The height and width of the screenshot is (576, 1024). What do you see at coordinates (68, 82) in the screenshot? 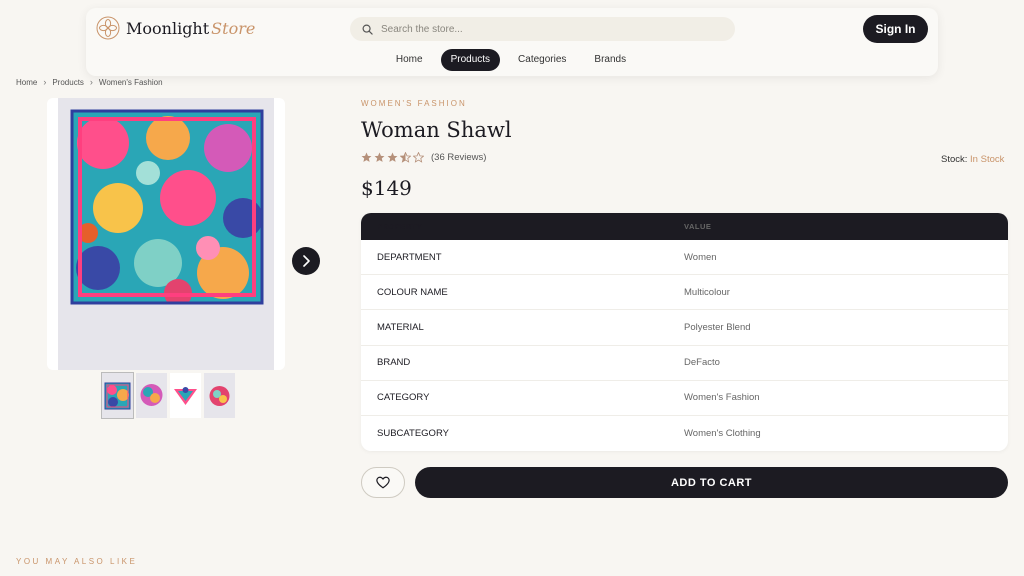
I see `breadcrumb-products: Products` at bounding box center [68, 82].